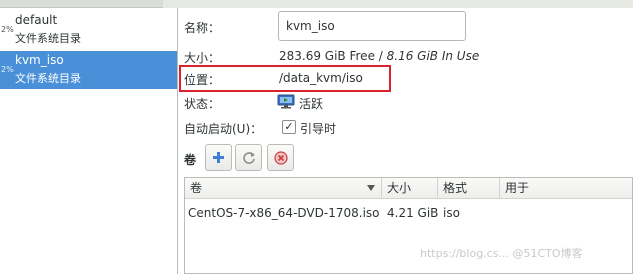 The height and width of the screenshot is (274, 633). Describe the element at coordinates (311, 104) in the screenshot. I see `state-value: 活跃` at that location.